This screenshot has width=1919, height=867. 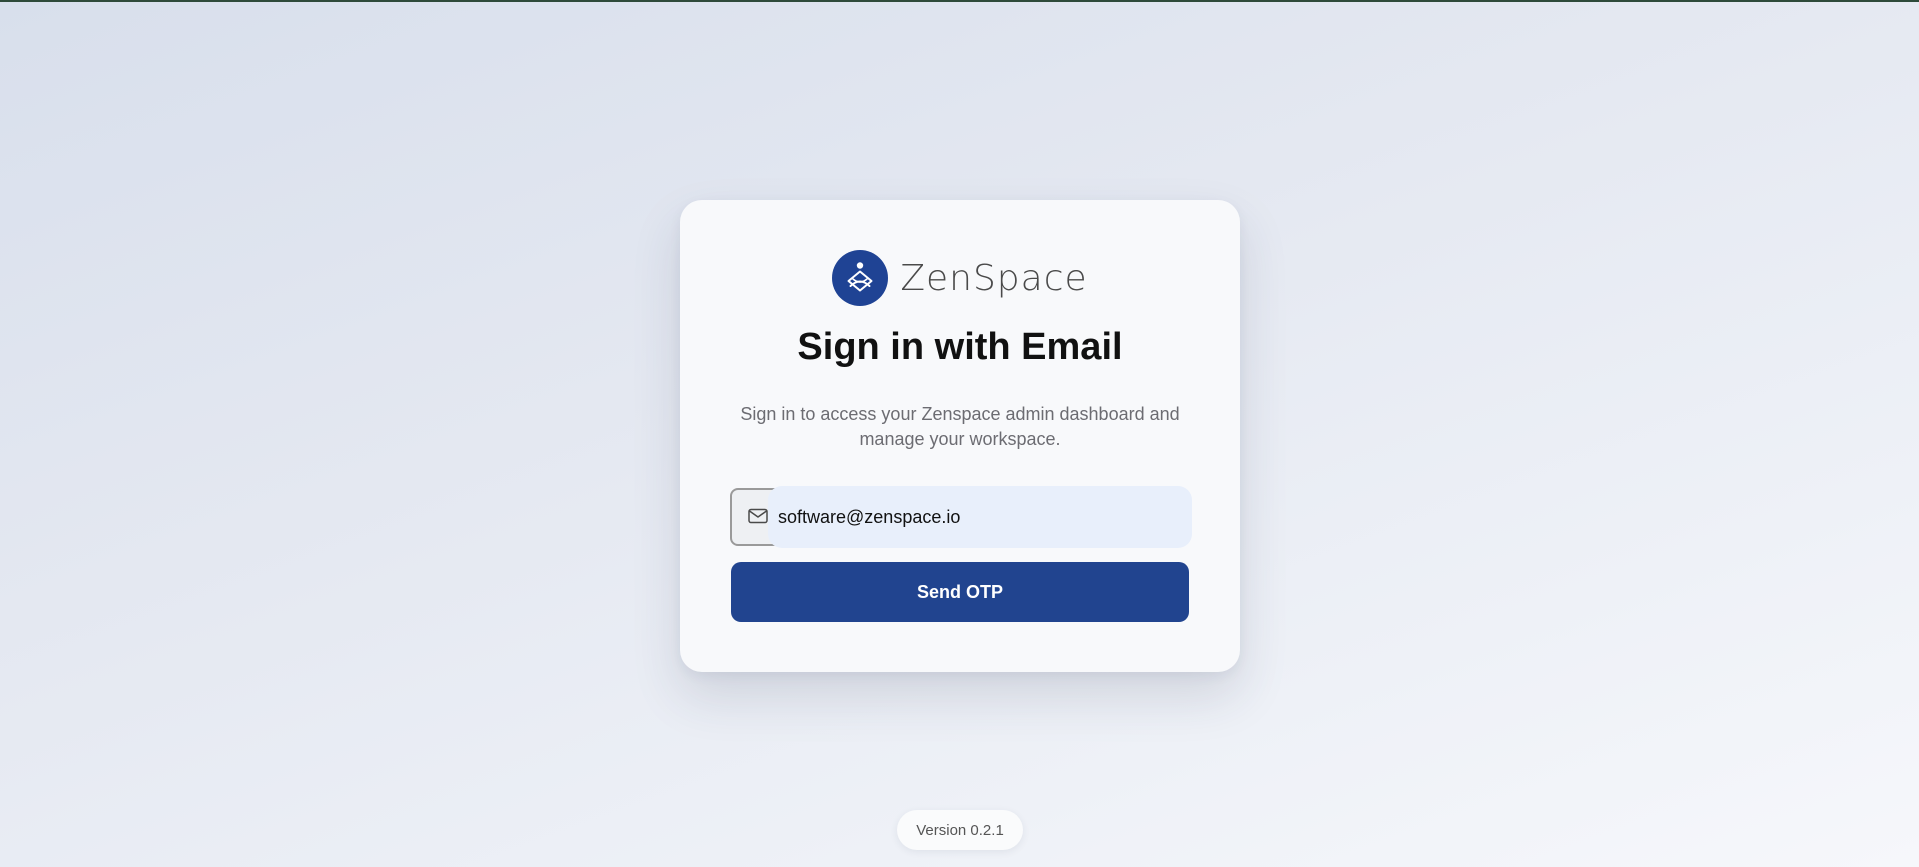 I want to click on email-field-container, so click(x=961, y=517).